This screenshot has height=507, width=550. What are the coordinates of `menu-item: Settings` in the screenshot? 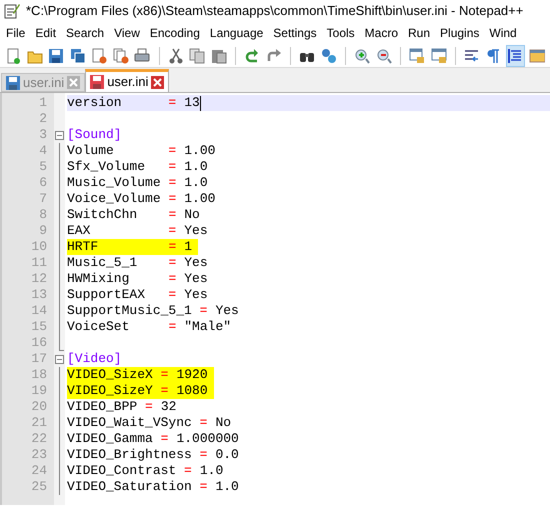 It's located at (295, 33).